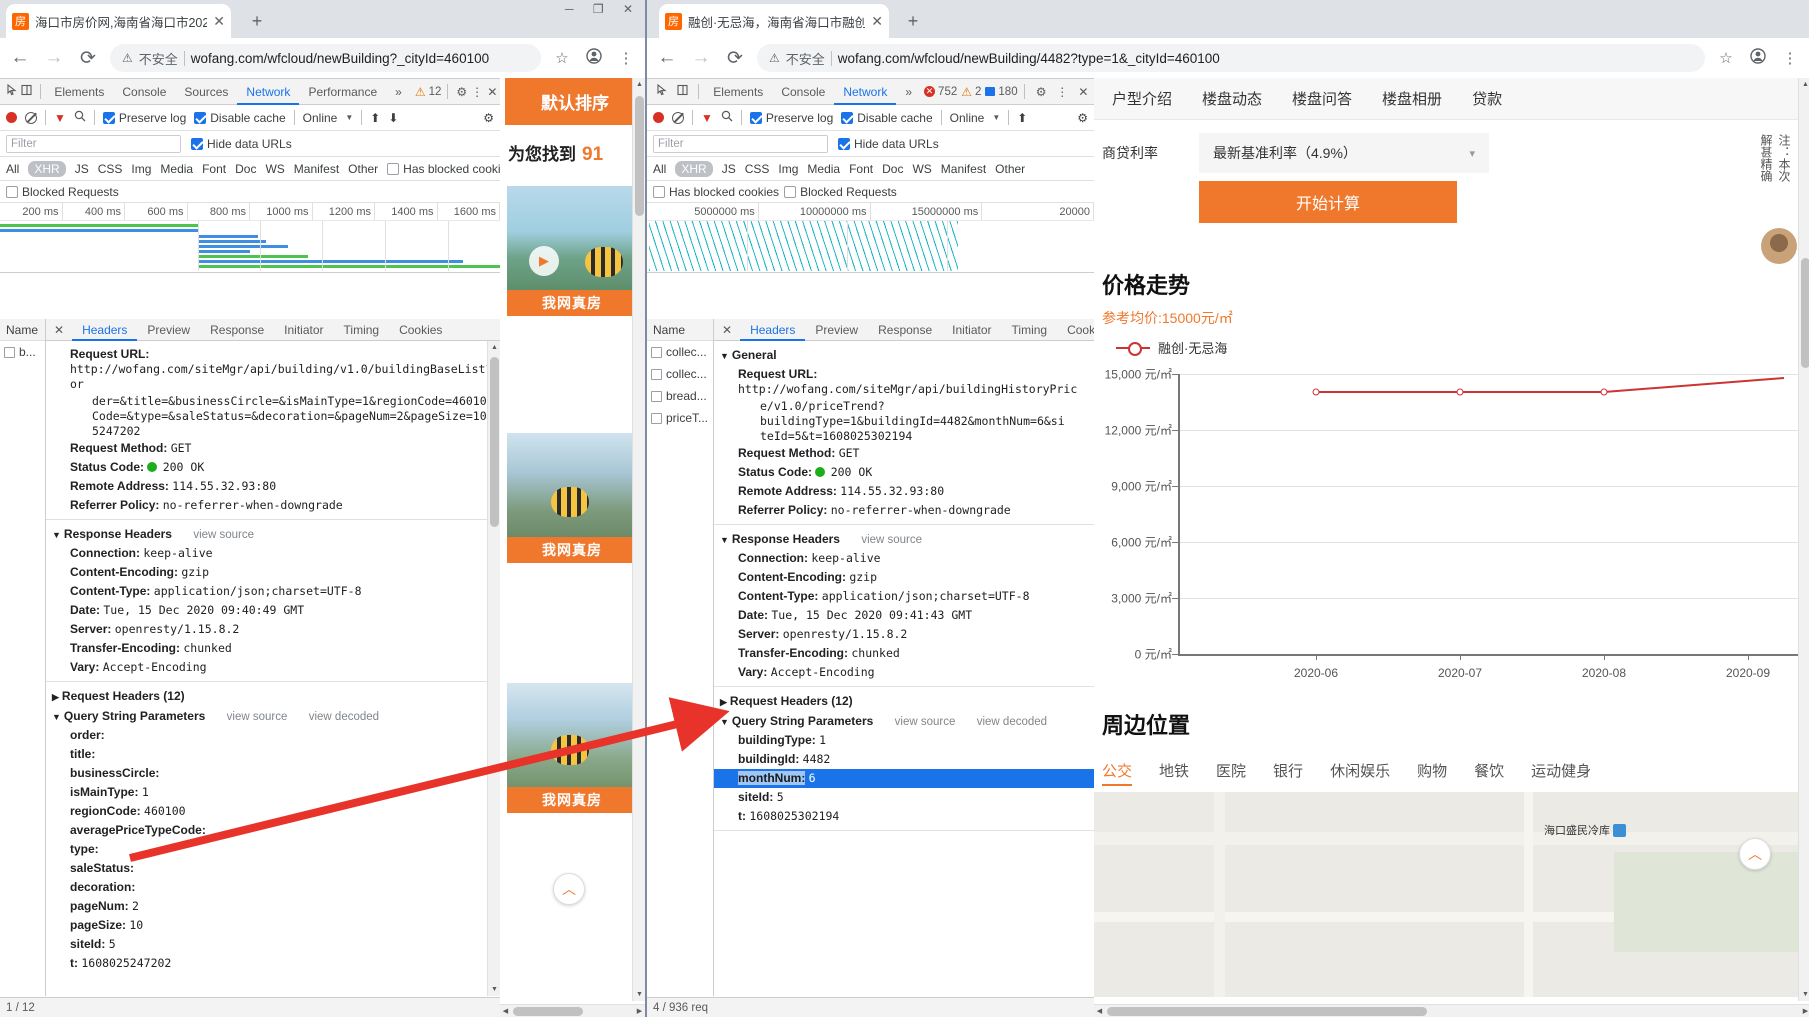 This screenshot has width=1809, height=1017. I want to click on back-to-top-button: ︿, so click(569, 889).